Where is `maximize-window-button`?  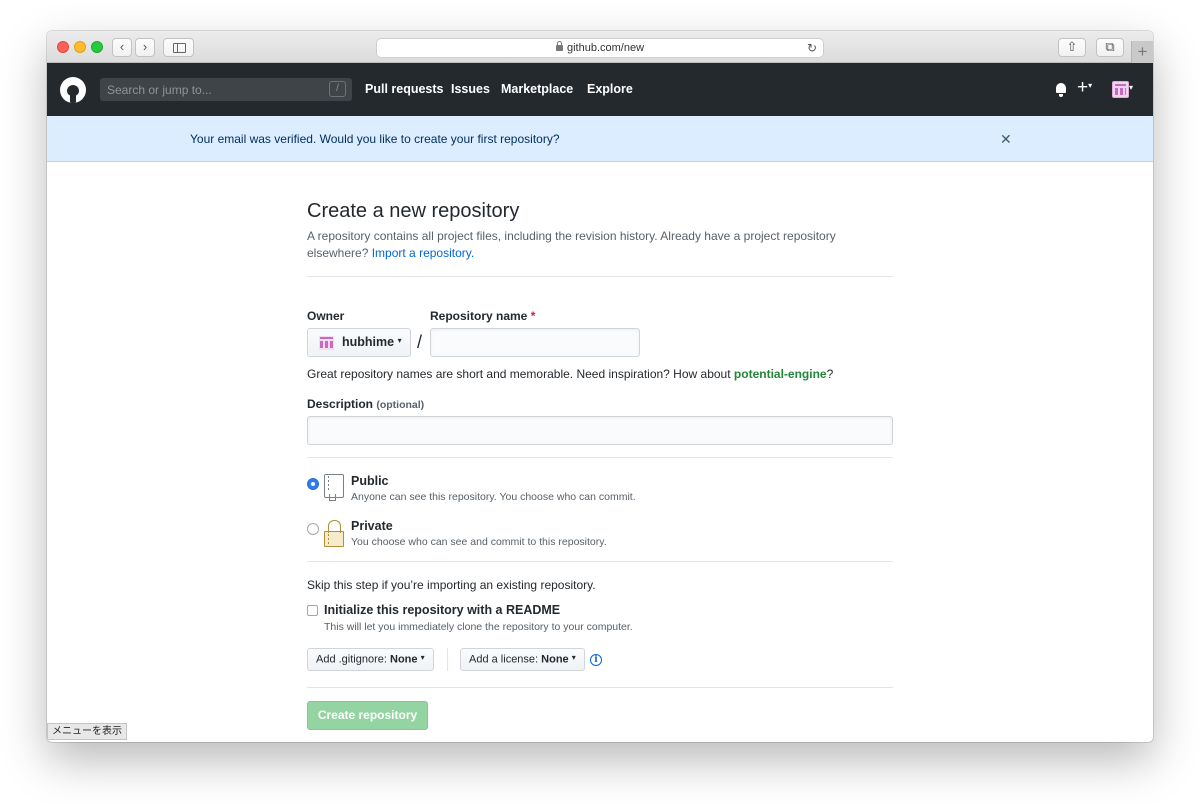 maximize-window-button is located at coordinates (97, 47).